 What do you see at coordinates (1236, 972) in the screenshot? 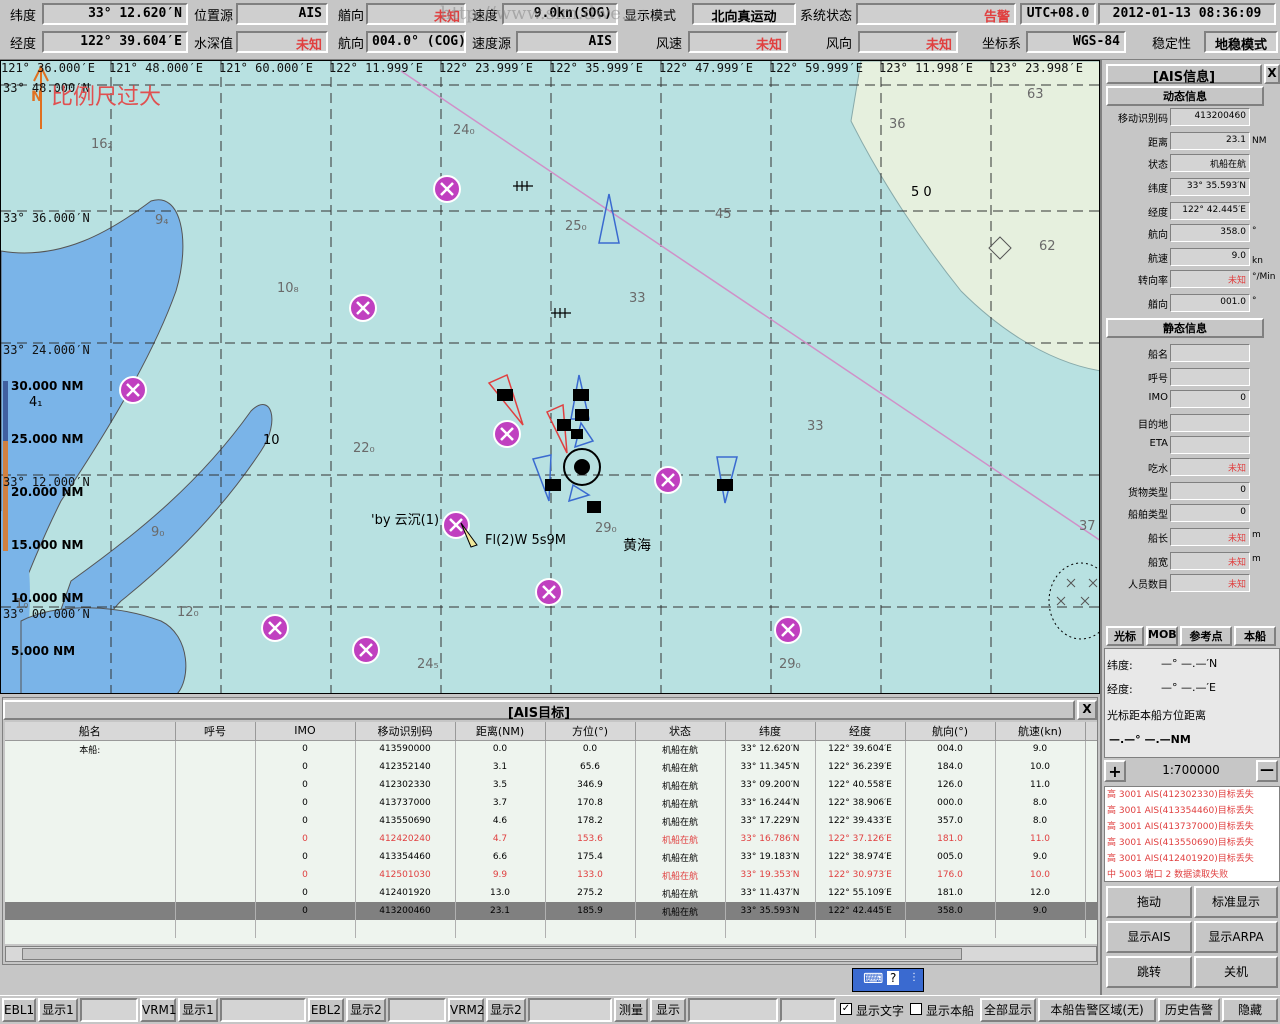
I see `shutdown-button: 关机` at bounding box center [1236, 972].